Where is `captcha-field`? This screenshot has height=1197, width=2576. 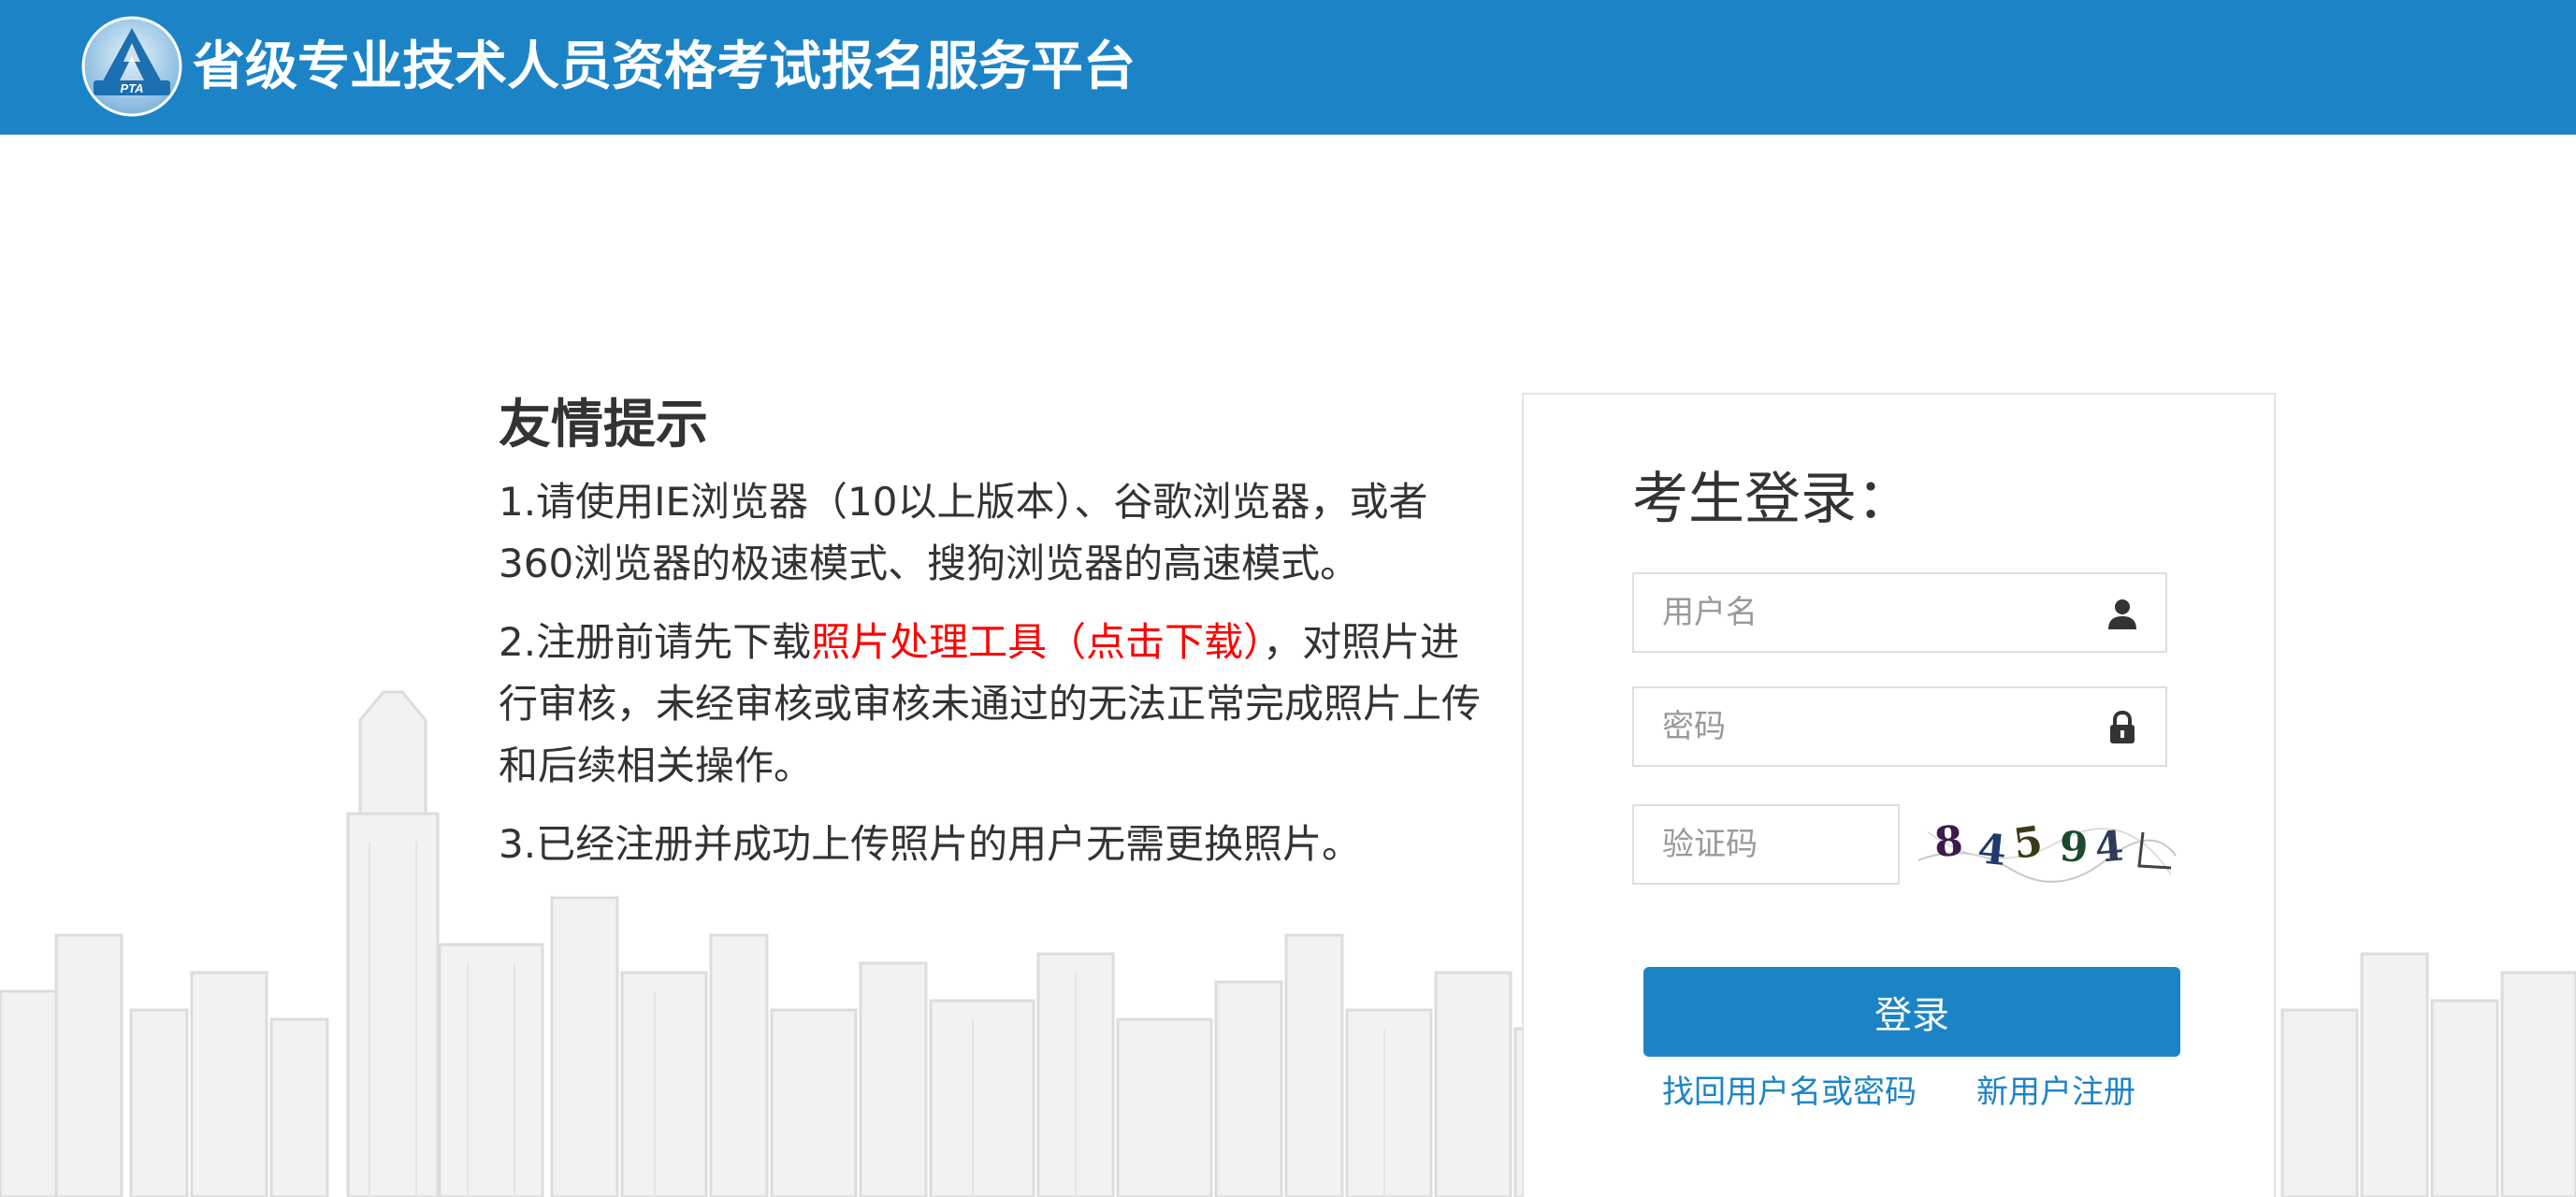 captcha-field is located at coordinates (1766, 844).